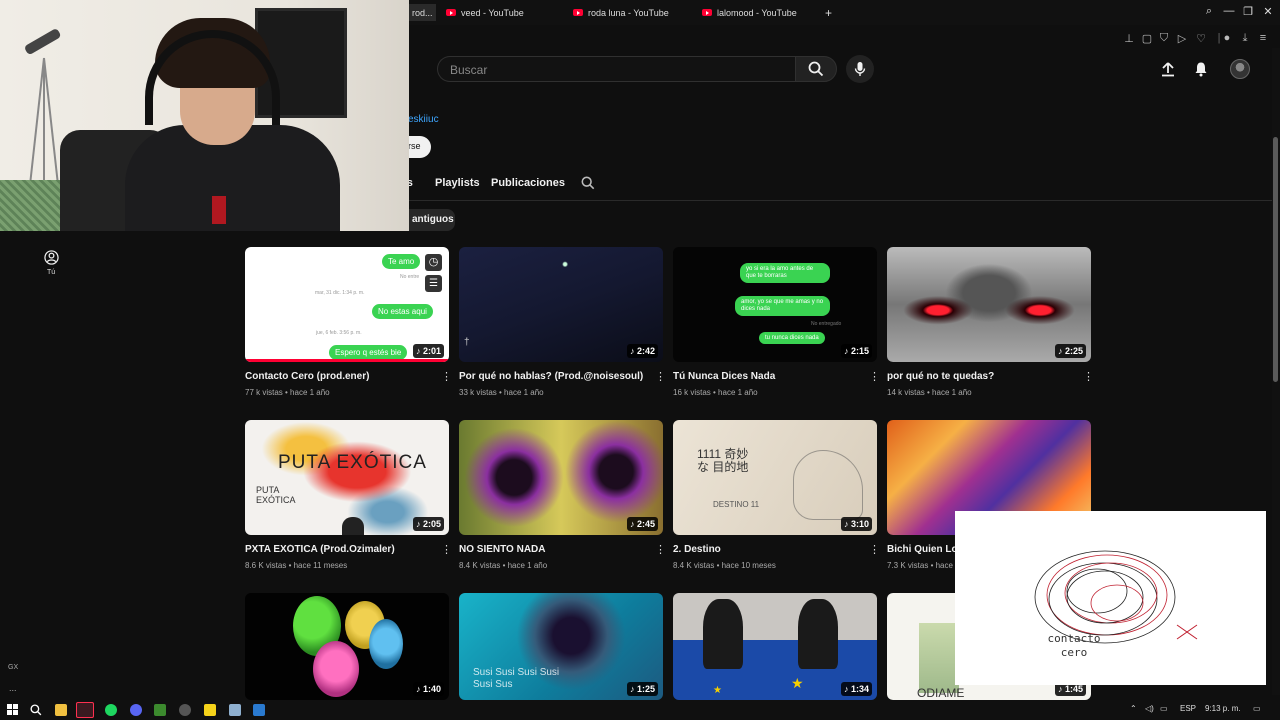 The image size is (1280, 720). I want to click on volume-icon: ◁), so click(1149, 708).